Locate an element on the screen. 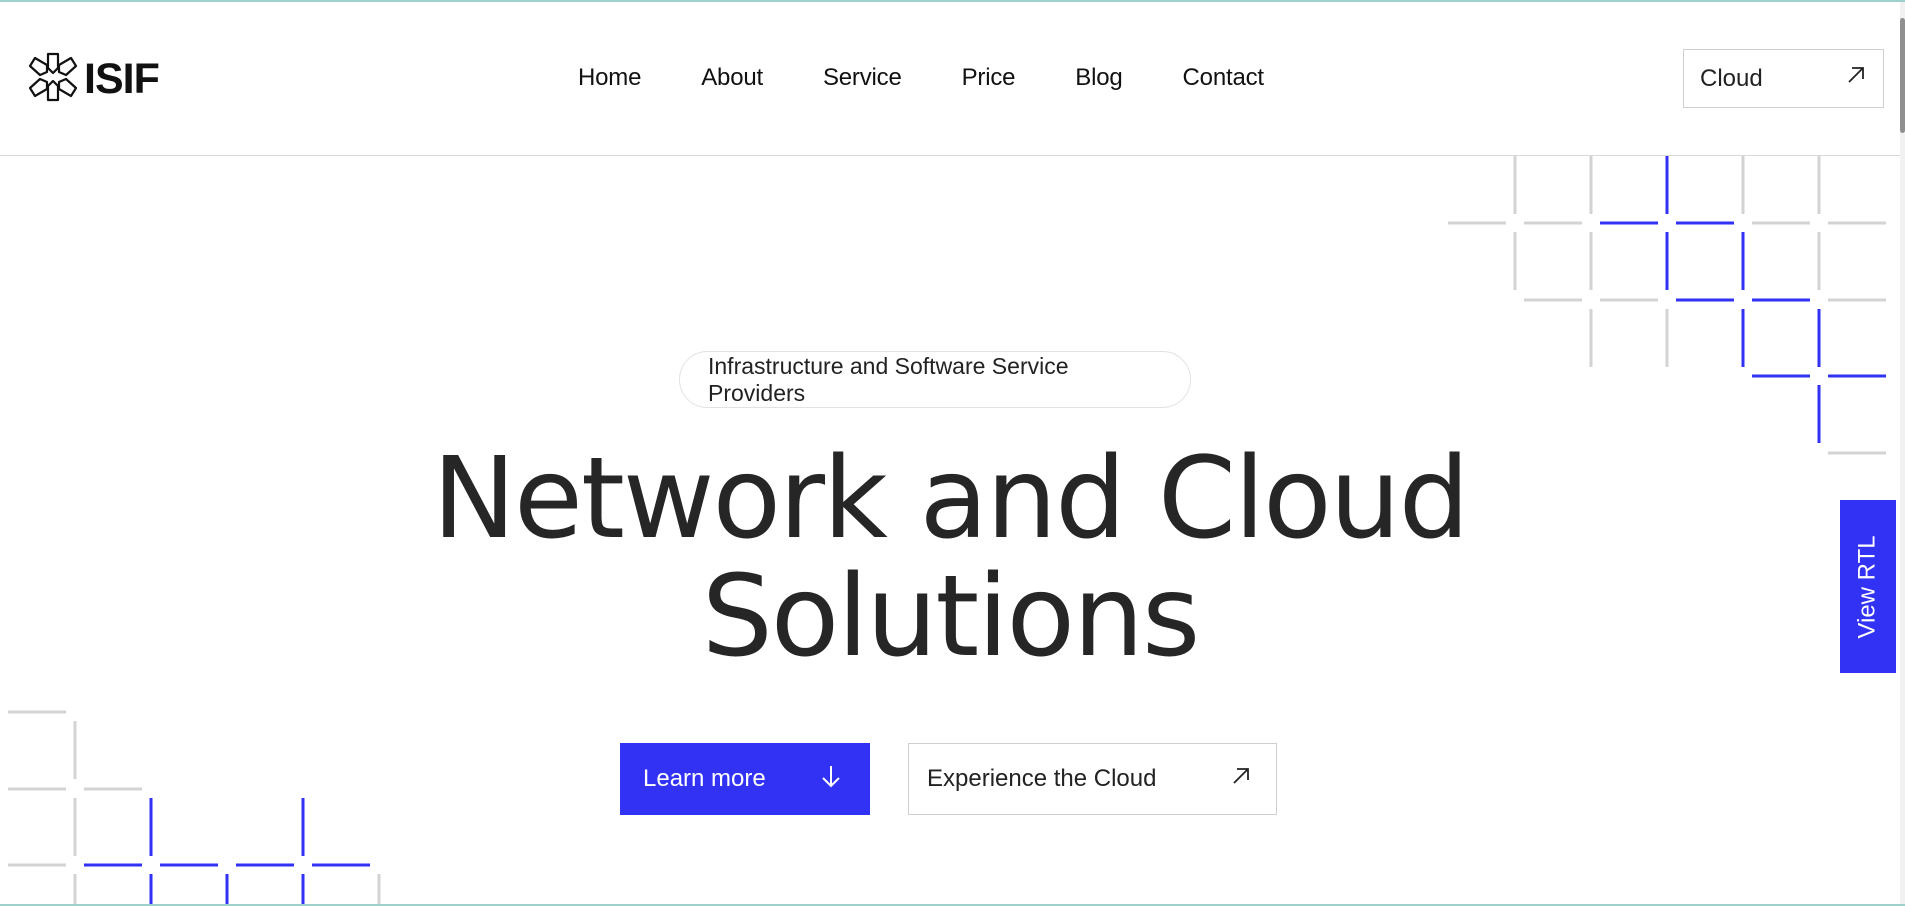 The height and width of the screenshot is (906, 1905). scrollbar-thumb is located at coordinates (1902, 75).